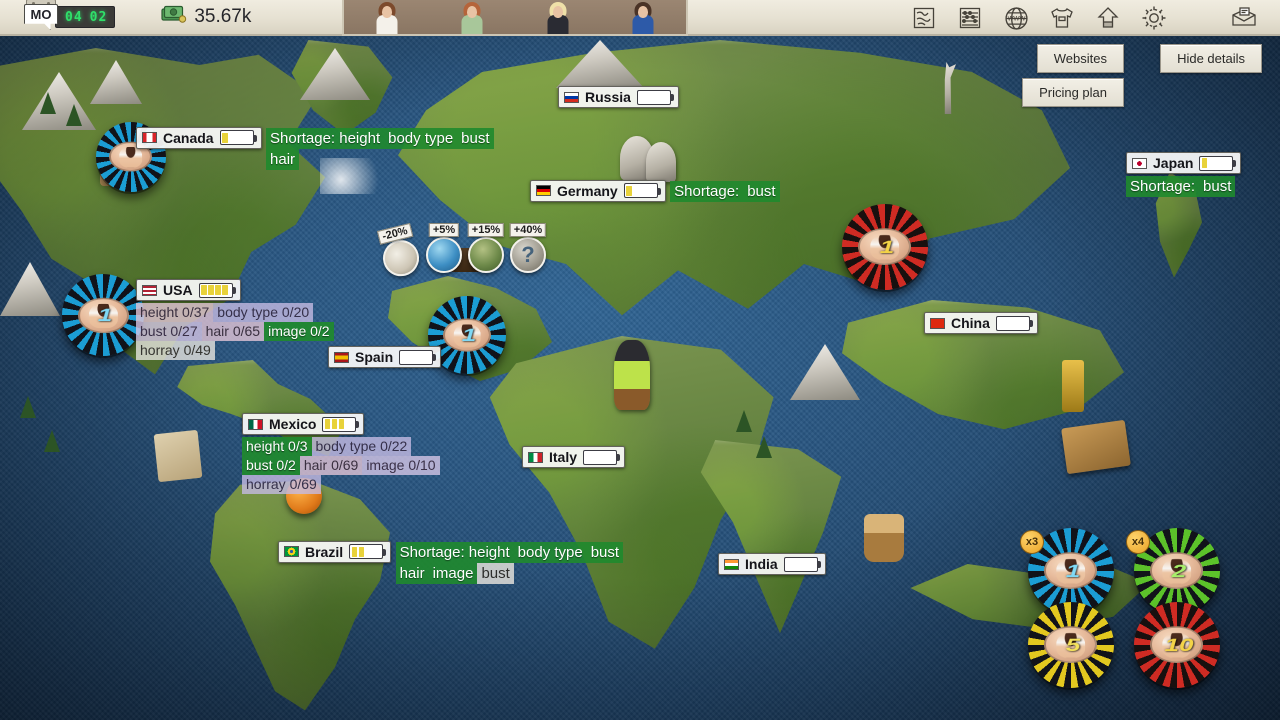 The height and width of the screenshot is (720, 1280). What do you see at coordinates (515, 18) in the screenshot?
I see `character-portrait-bar` at bounding box center [515, 18].